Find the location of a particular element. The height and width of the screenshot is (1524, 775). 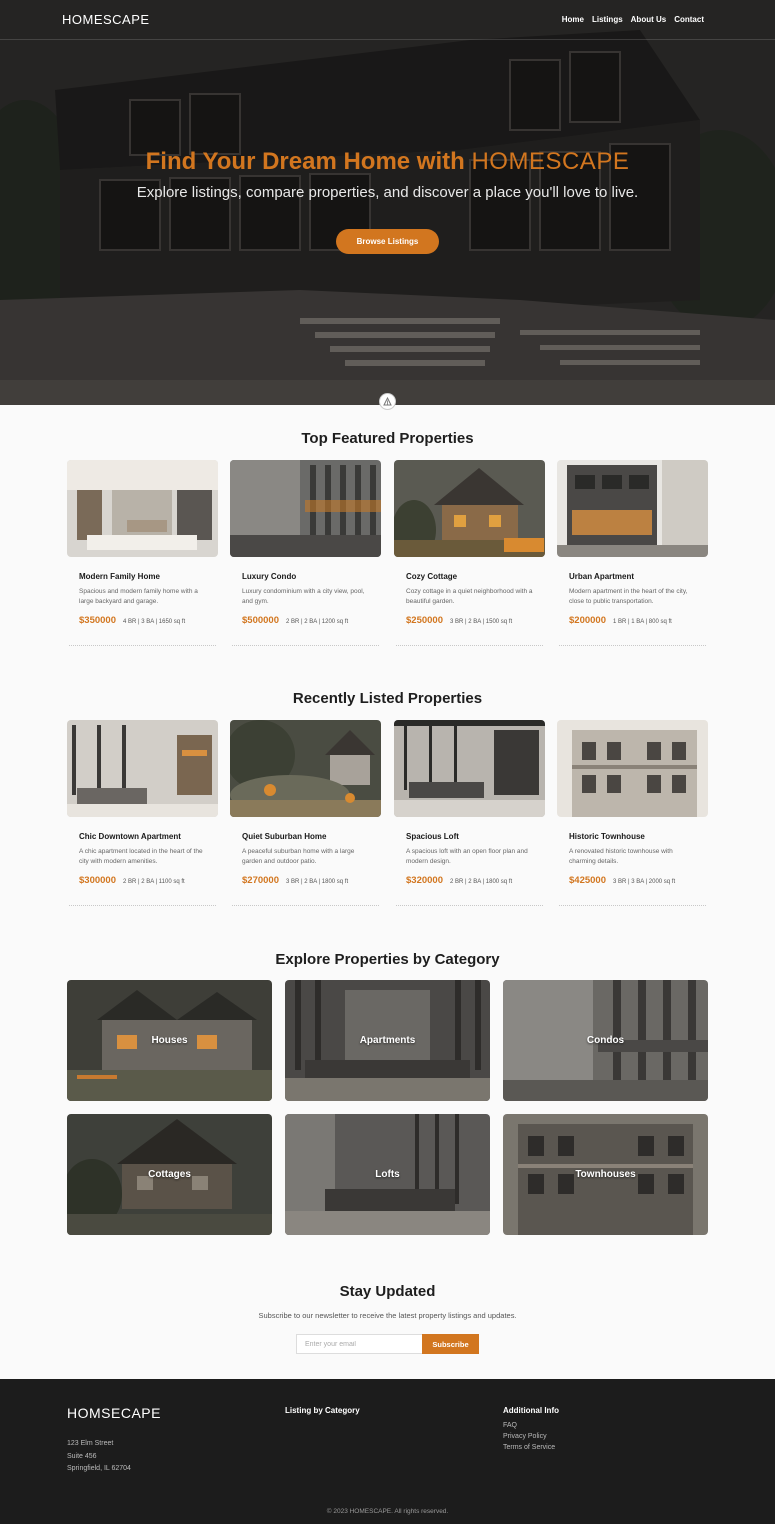

newsletter-title: Stay Updated is located at coordinates (387, 1291).